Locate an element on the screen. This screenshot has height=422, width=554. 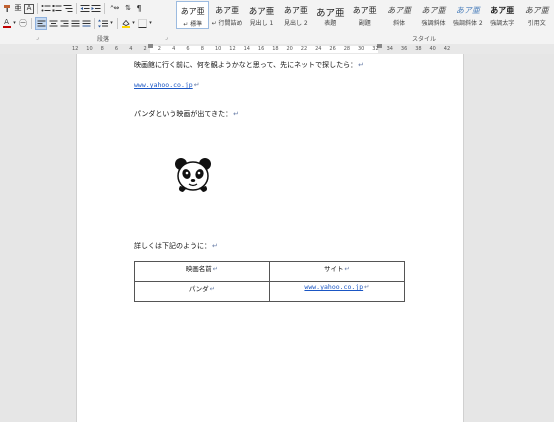
table-cell: 映画名前↵ is located at coordinates (202, 271).